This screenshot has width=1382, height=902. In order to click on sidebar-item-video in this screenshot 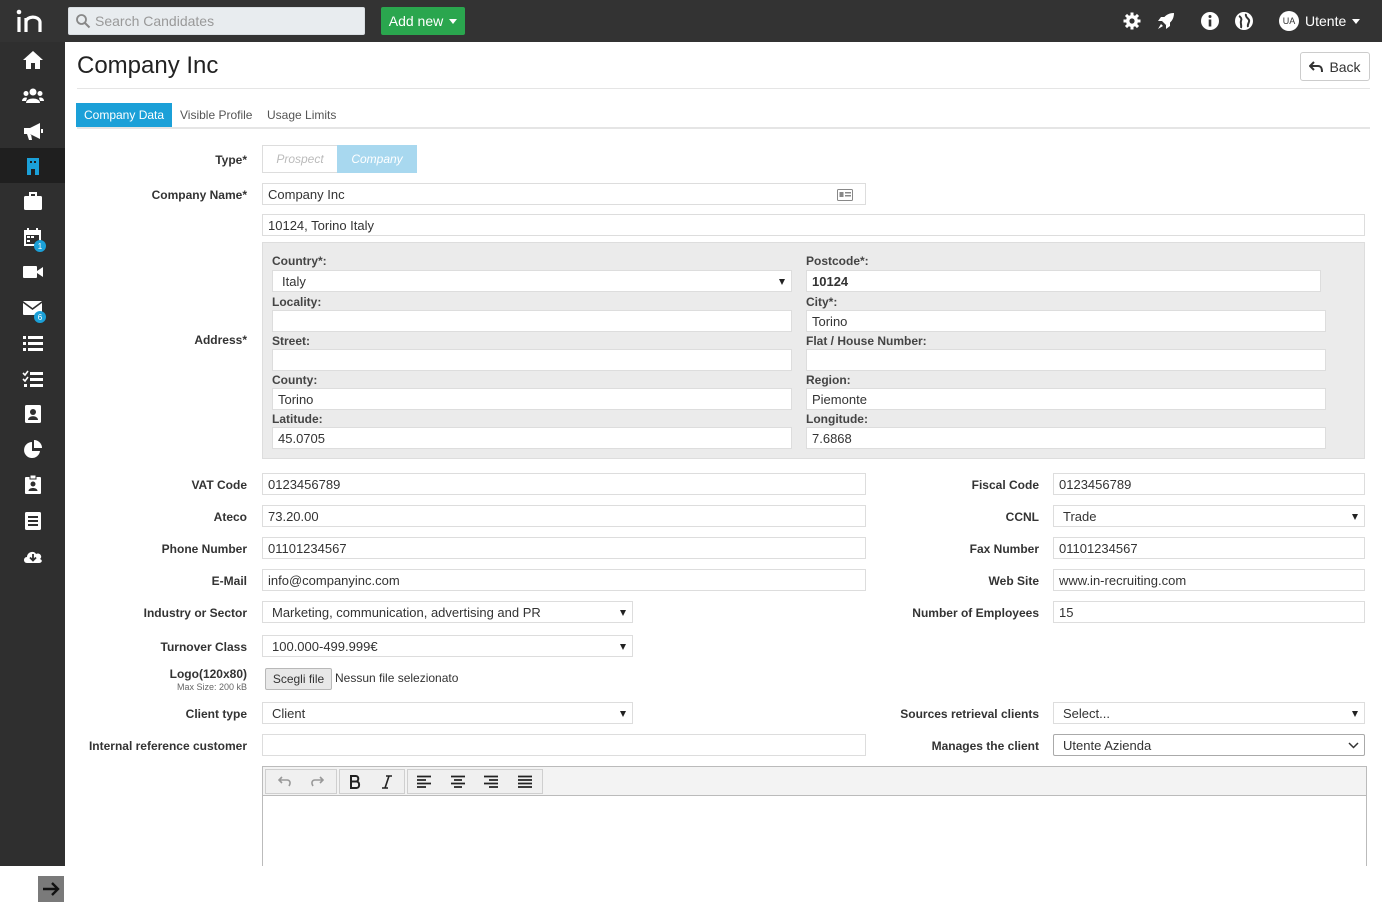, I will do `click(32, 271)`.